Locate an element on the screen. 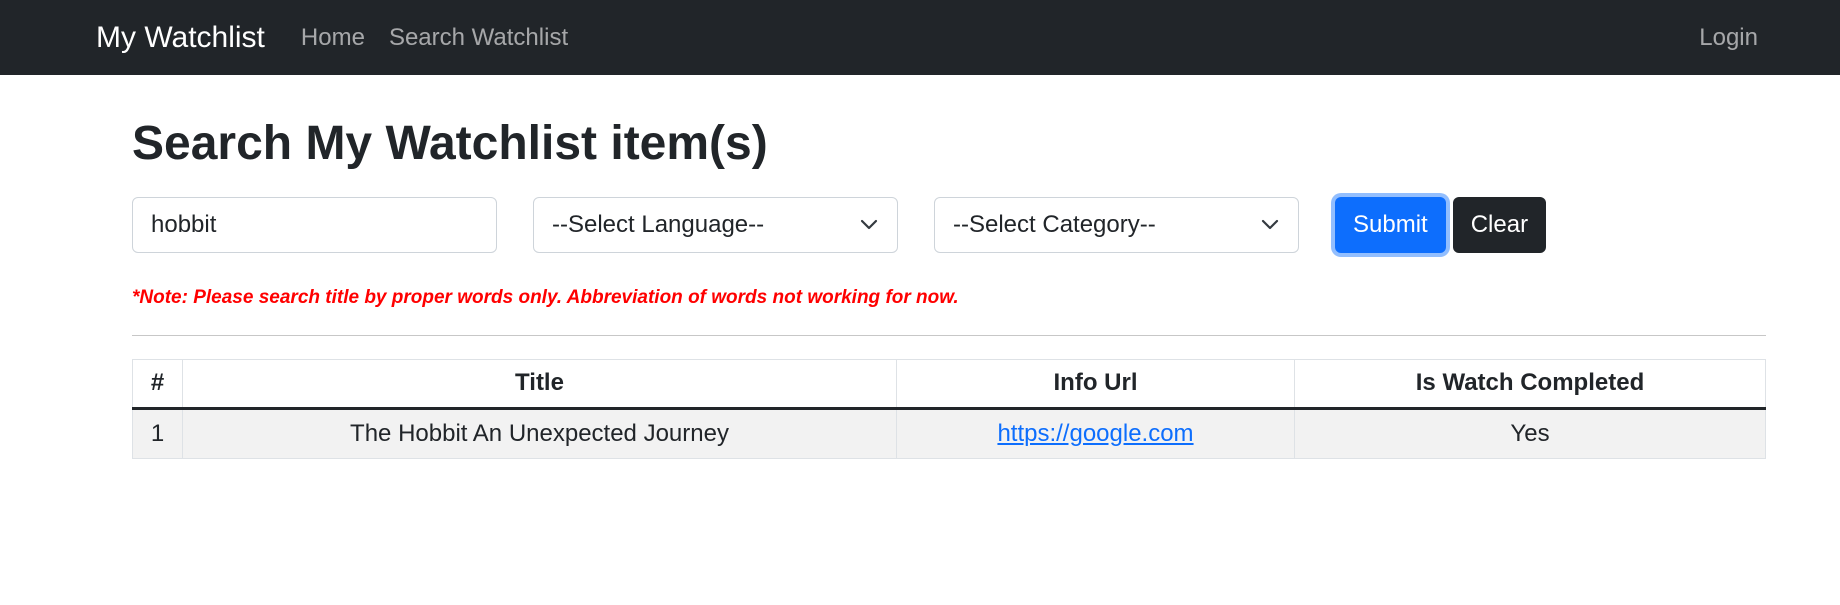  clear-button: Clear is located at coordinates (1499, 224).